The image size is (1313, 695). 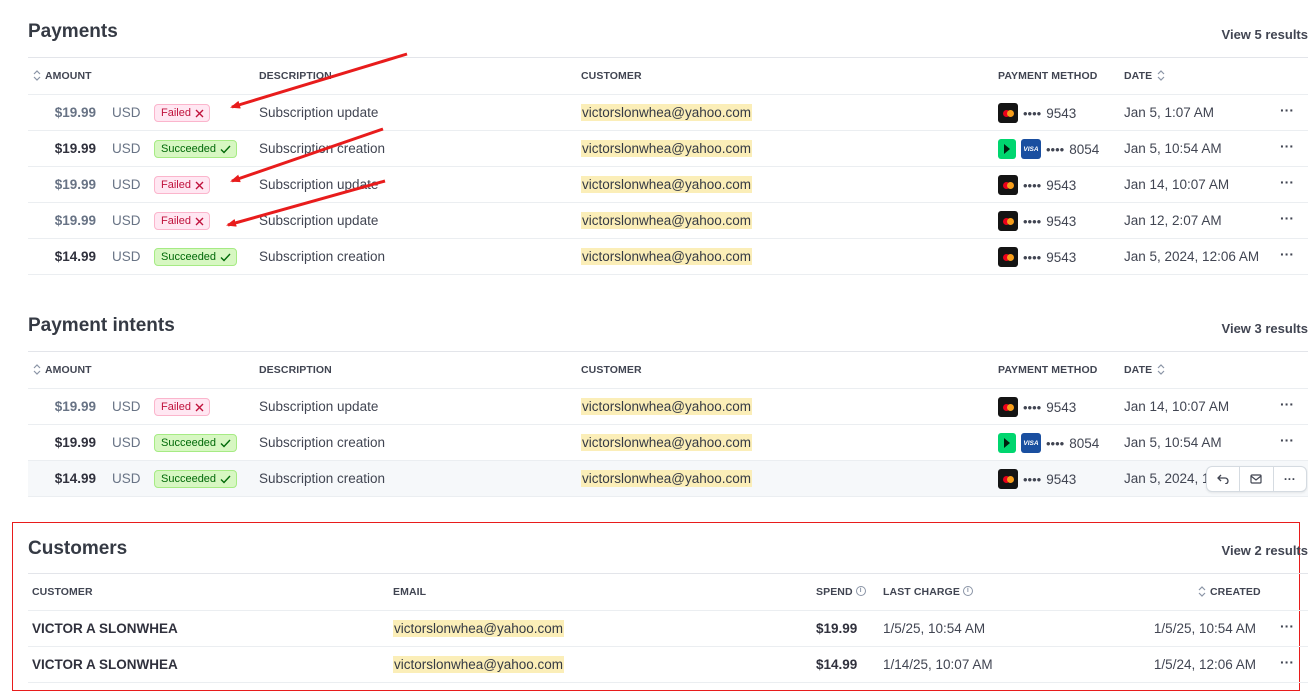 I want to click on amount: $14.99, so click(x=75, y=478).